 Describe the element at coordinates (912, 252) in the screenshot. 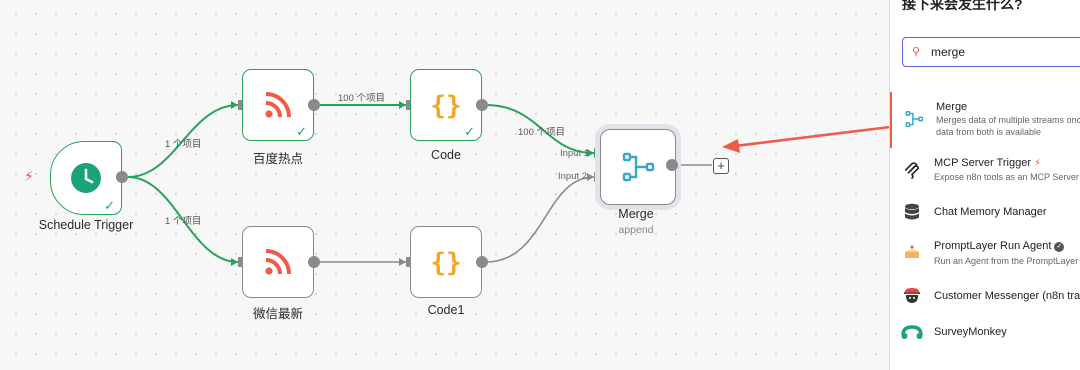

I see `promptlayer-icon` at that location.